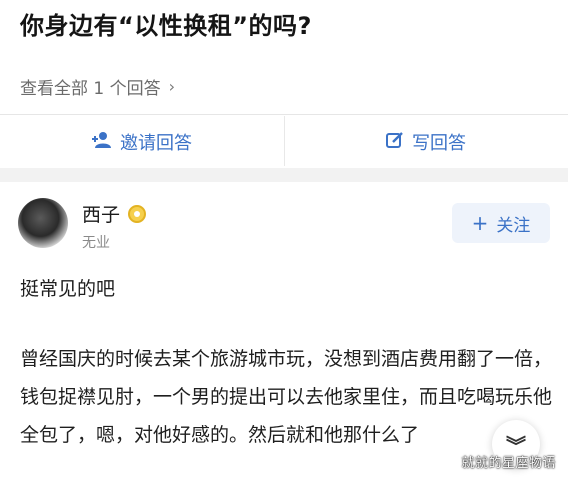 This screenshot has height=478, width=568. I want to click on author-name-row: 西子, so click(114, 213).